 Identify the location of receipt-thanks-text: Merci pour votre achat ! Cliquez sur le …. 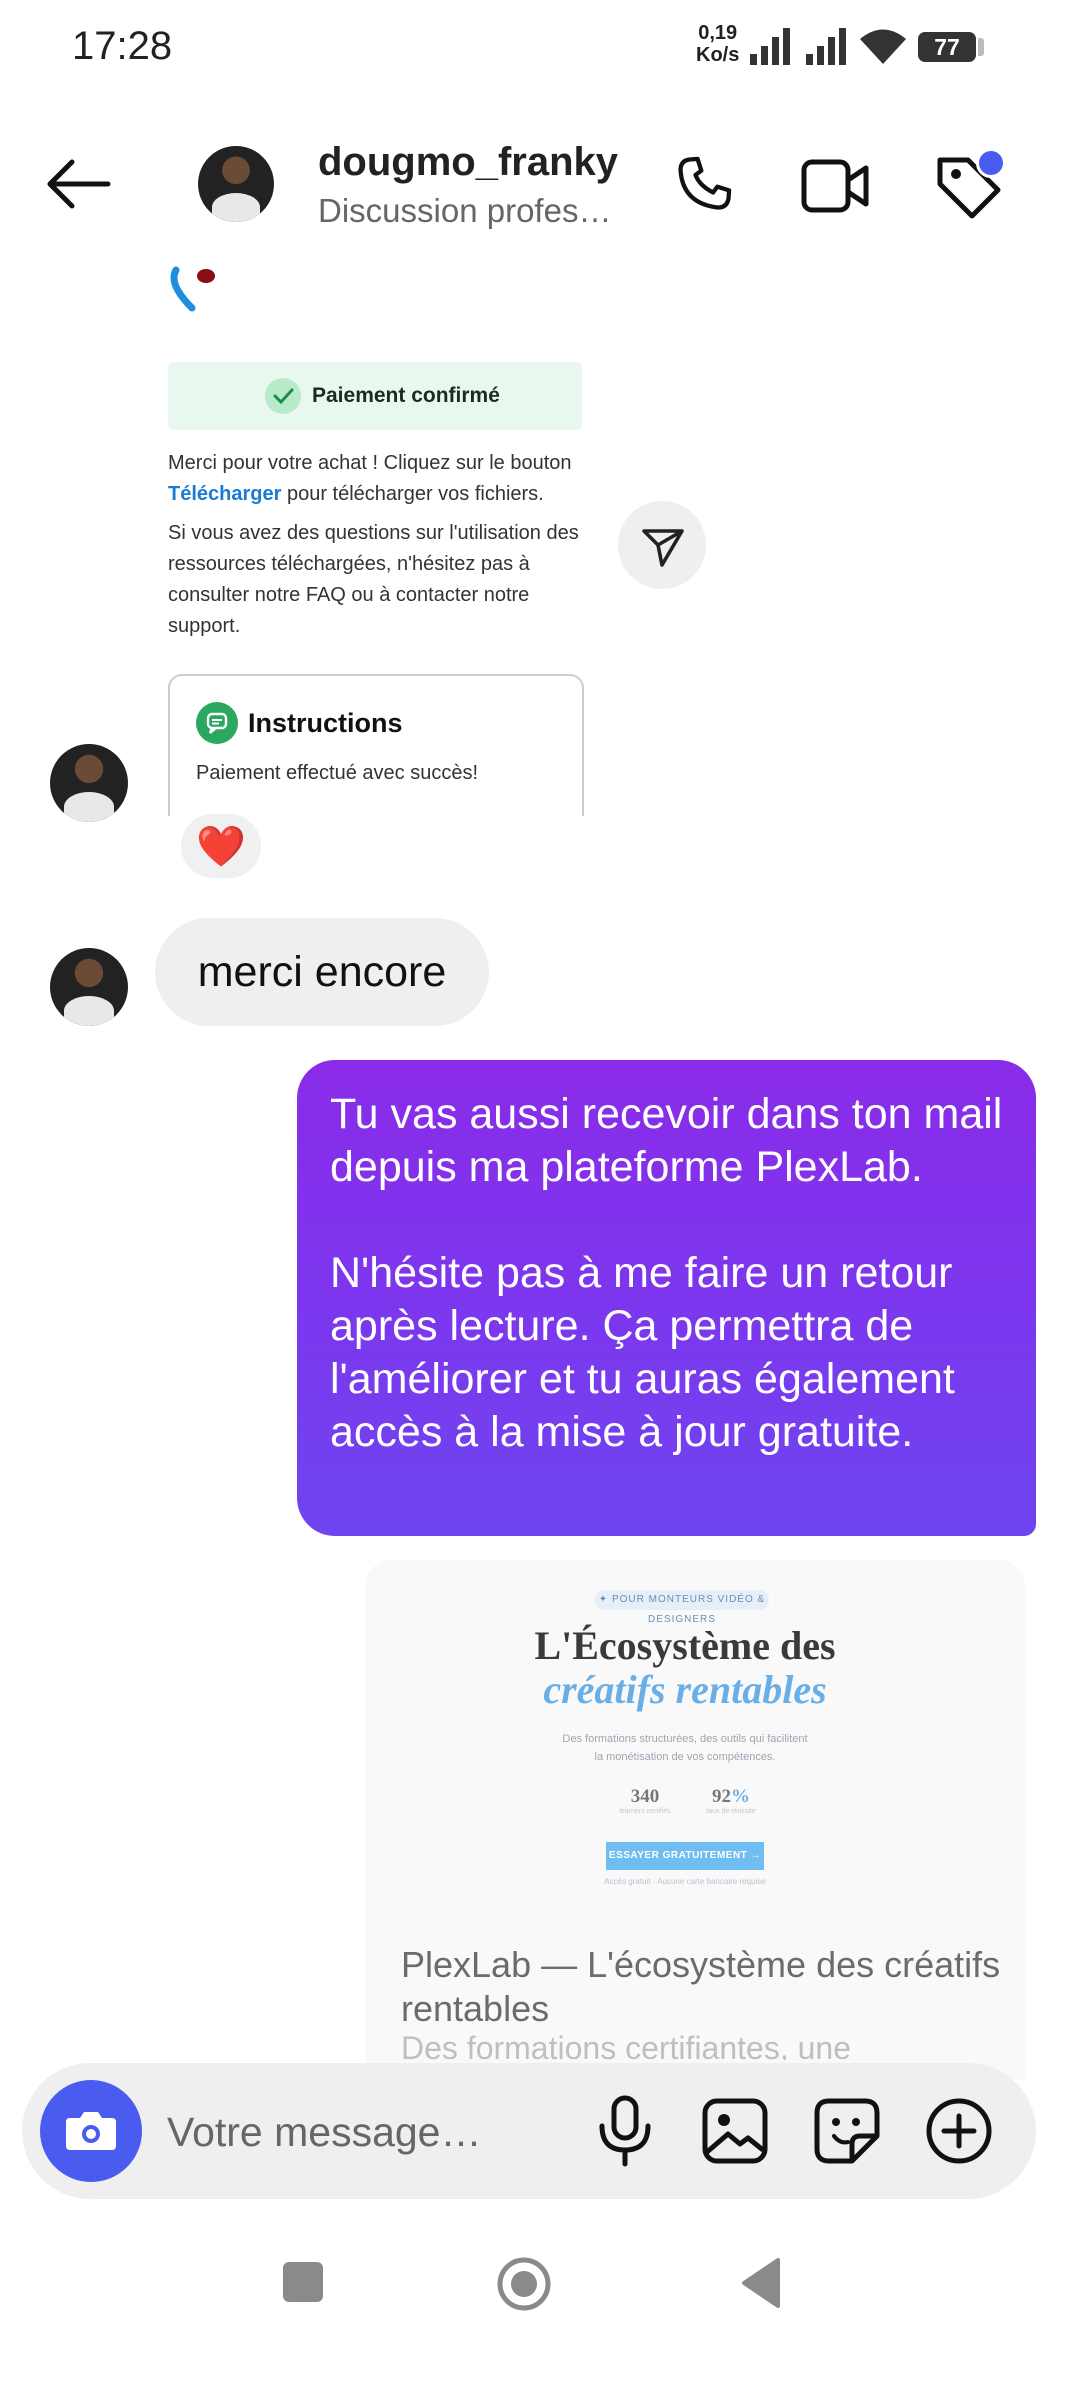
(378, 479).